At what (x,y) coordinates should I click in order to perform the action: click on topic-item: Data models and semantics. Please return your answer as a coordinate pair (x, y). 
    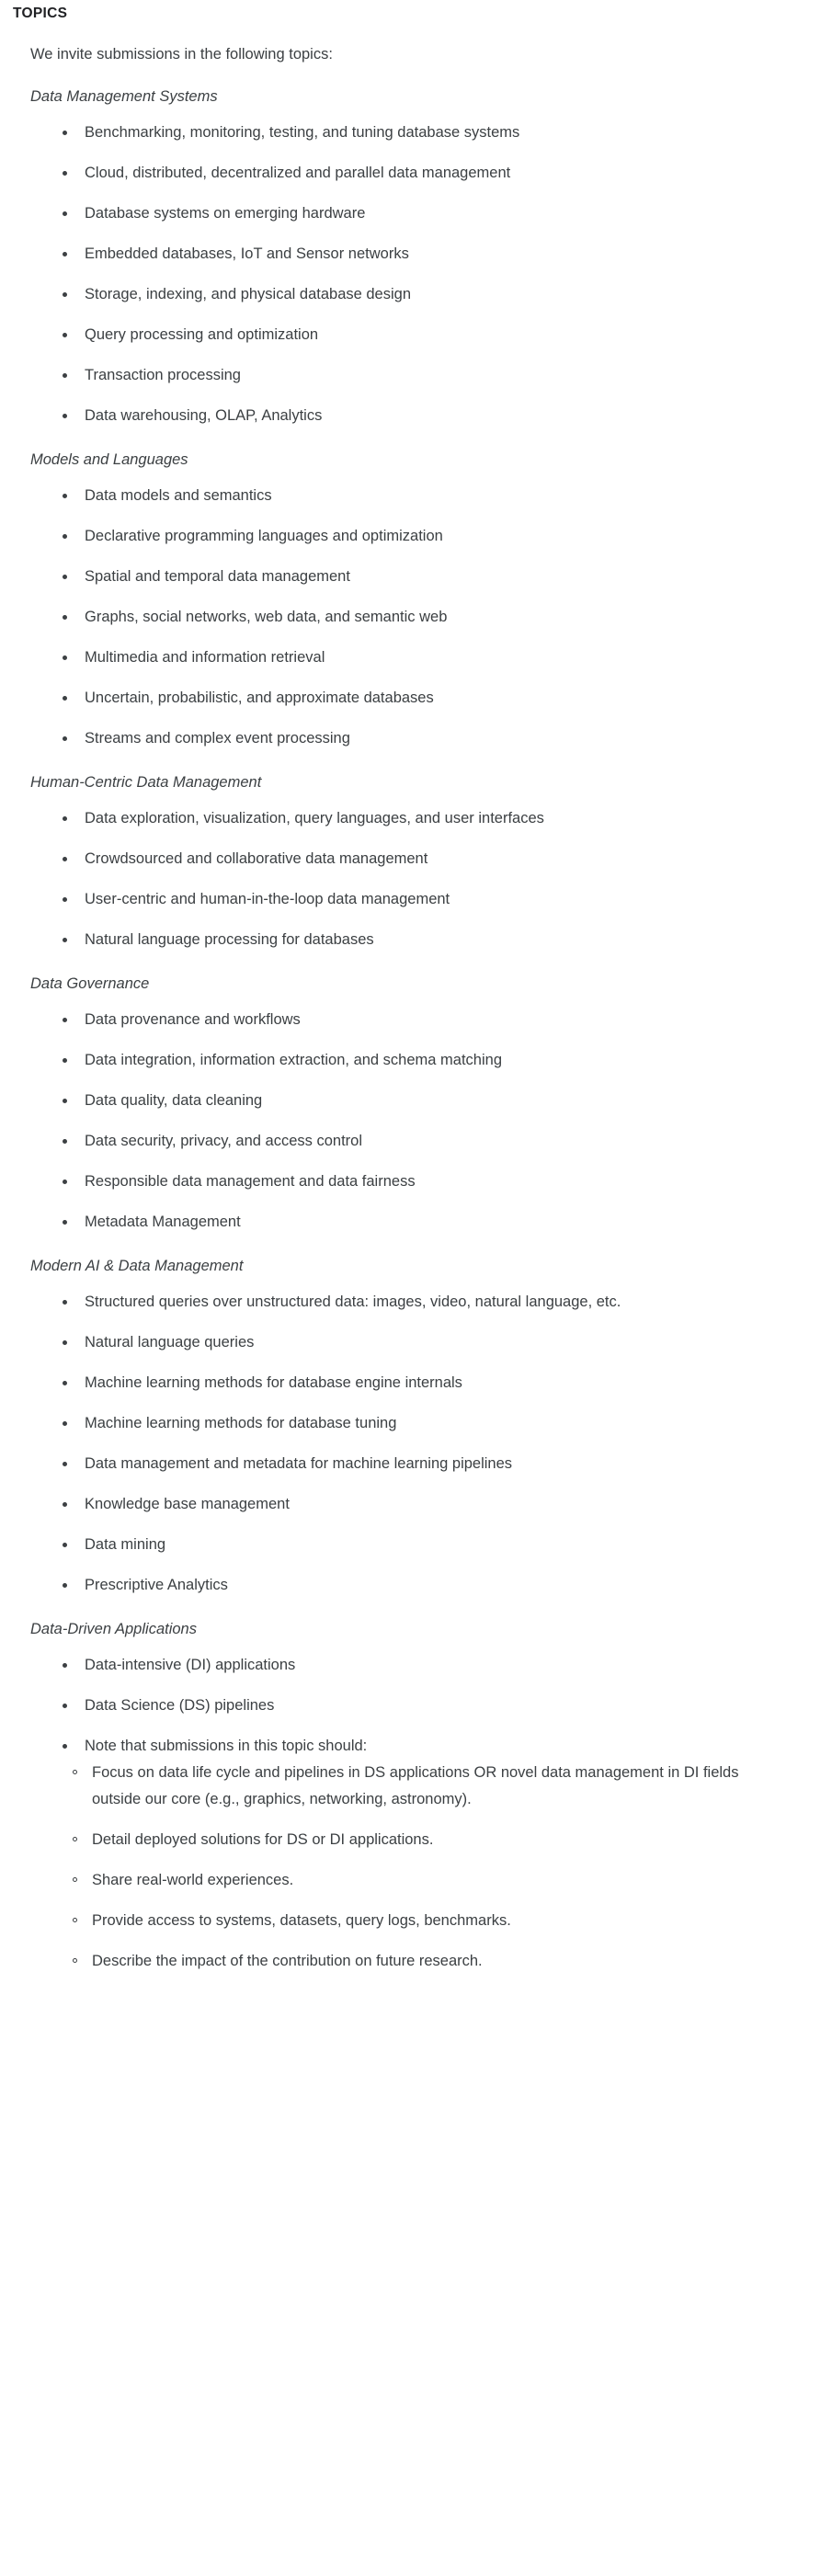
    Looking at the image, I should click on (416, 496).